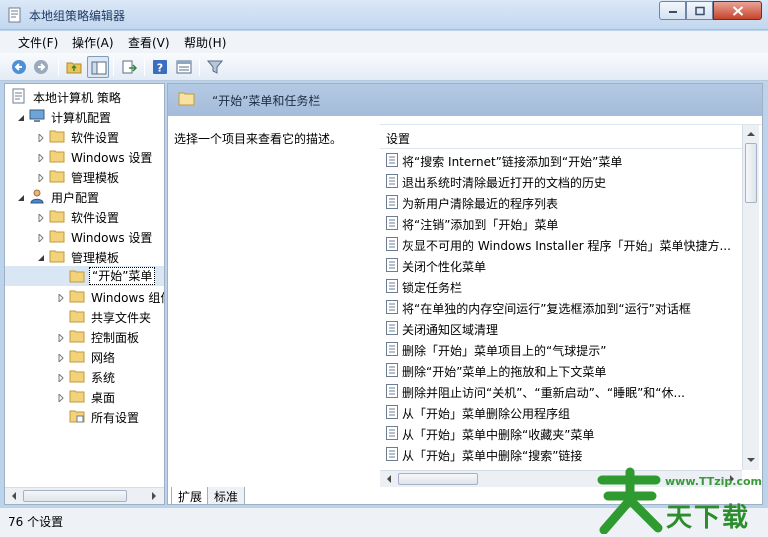  Describe the element at coordinates (84, 136) in the screenshot. I see `tree-item-cc-software: 软件设置` at that location.